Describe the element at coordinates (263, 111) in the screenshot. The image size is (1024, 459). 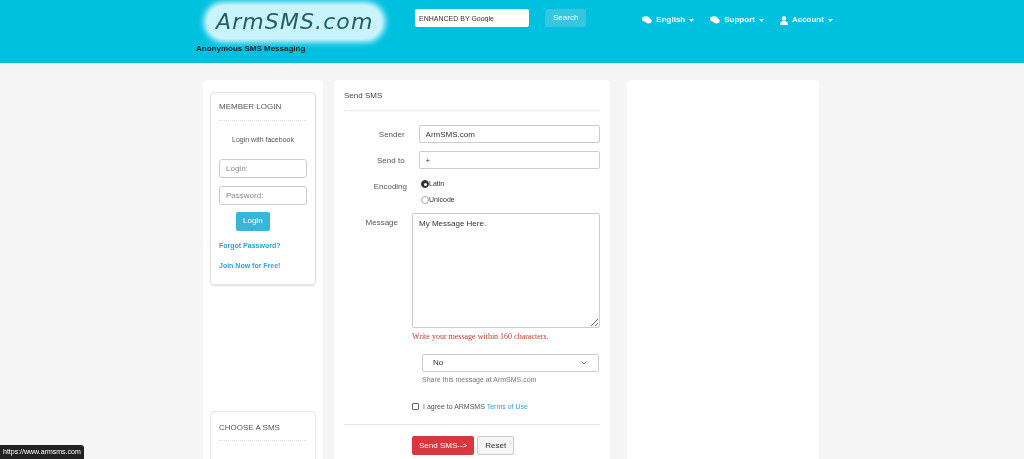
I see `card-title: MEMBER LOGIN` at that location.